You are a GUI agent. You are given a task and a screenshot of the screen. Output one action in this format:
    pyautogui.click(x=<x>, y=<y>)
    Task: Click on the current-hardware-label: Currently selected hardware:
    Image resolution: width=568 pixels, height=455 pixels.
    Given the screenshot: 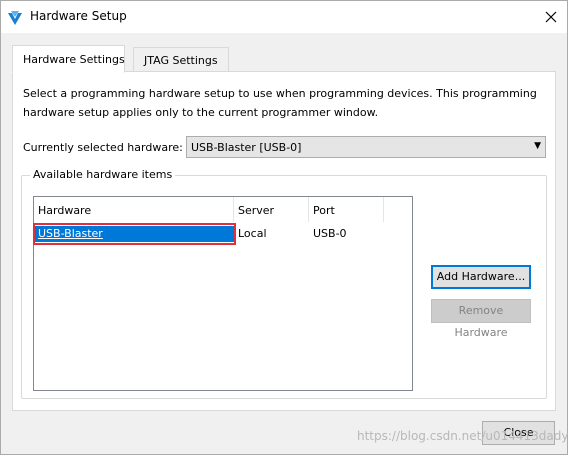 What is the action you would take?
    pyautogui.click(x=103, y=147)
    